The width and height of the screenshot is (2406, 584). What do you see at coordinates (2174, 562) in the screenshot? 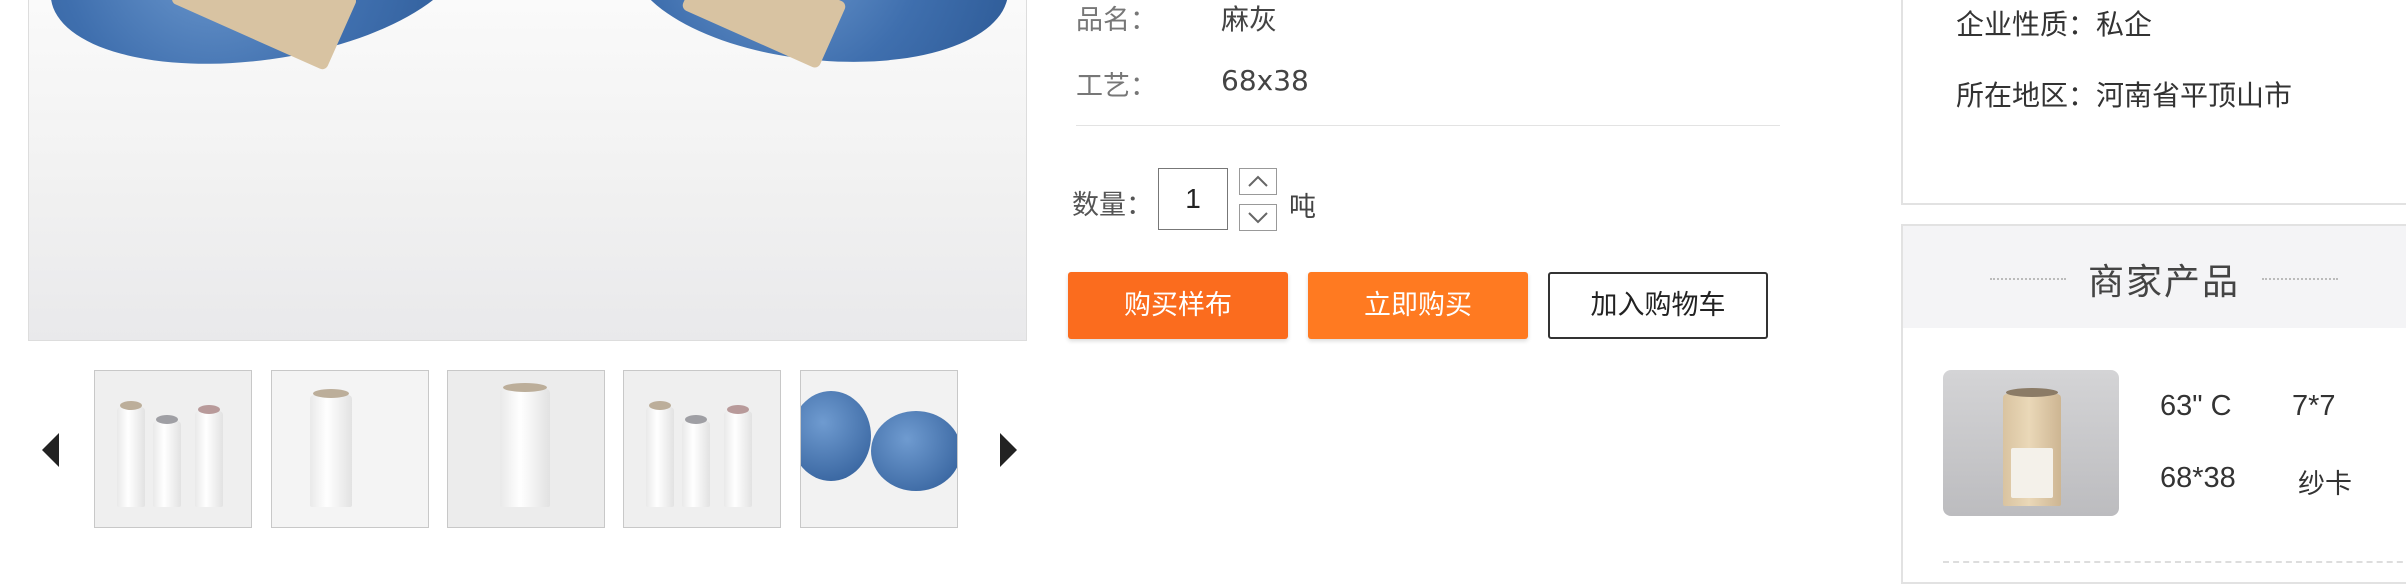
I see `product-divider` at bounding box center [2174, 562].